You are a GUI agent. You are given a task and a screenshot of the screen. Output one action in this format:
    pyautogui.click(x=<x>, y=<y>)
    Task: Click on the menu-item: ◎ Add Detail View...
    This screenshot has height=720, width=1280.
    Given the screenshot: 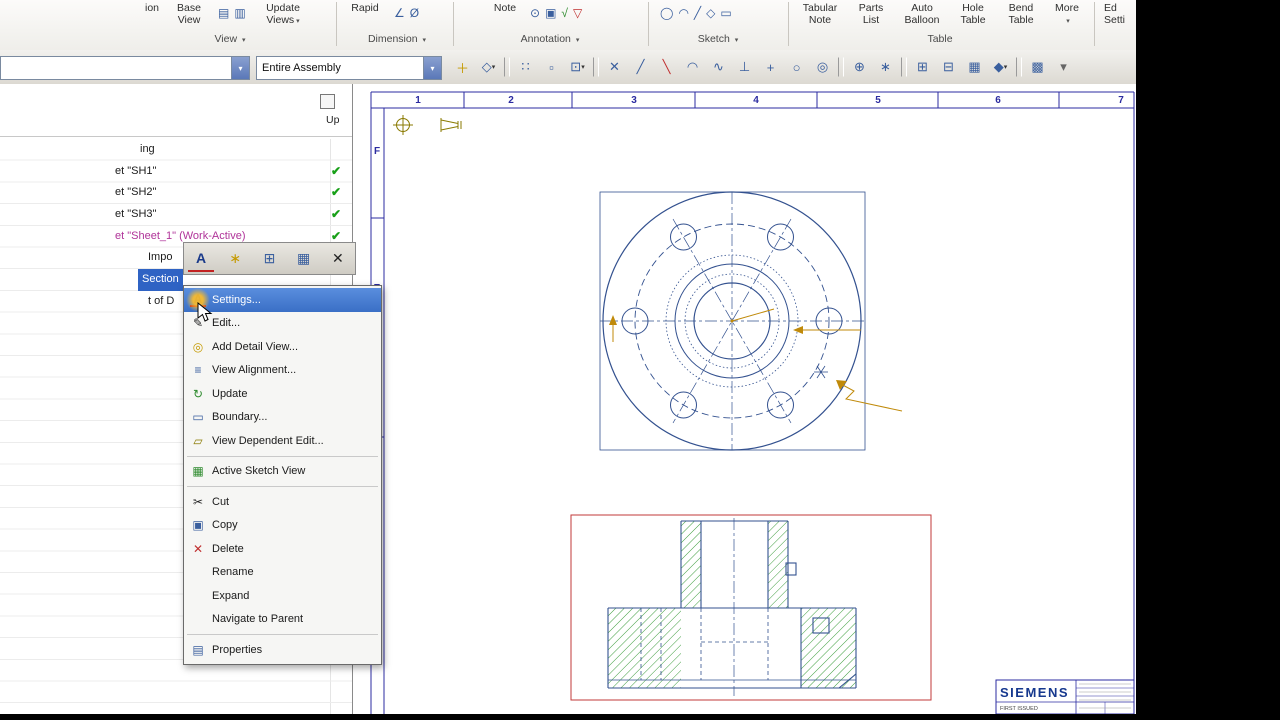 What is the action you would take?
    pyautogui.click(x=282, y=347)
    